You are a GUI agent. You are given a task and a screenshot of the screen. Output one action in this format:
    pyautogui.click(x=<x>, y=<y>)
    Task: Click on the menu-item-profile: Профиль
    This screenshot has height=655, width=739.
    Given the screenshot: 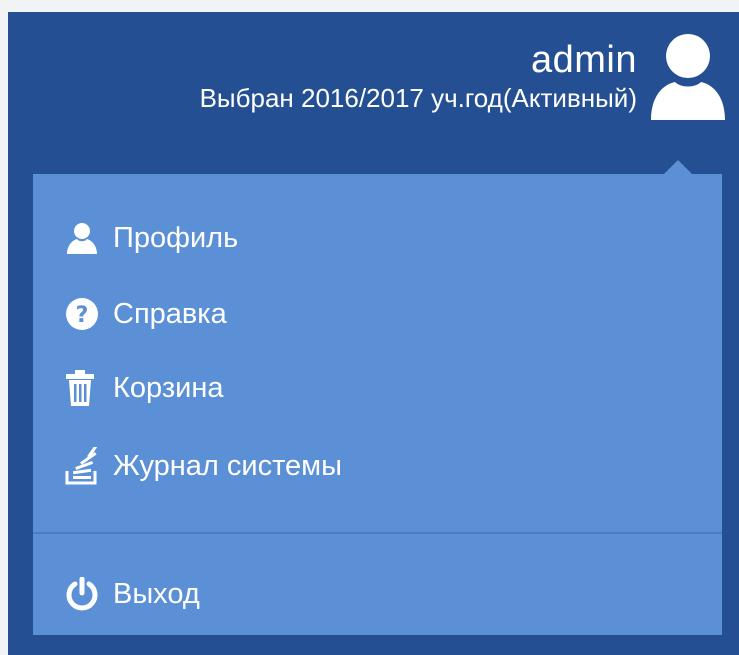 What is the action you would take?
    pyautogui.click(x=151, y=238)
    